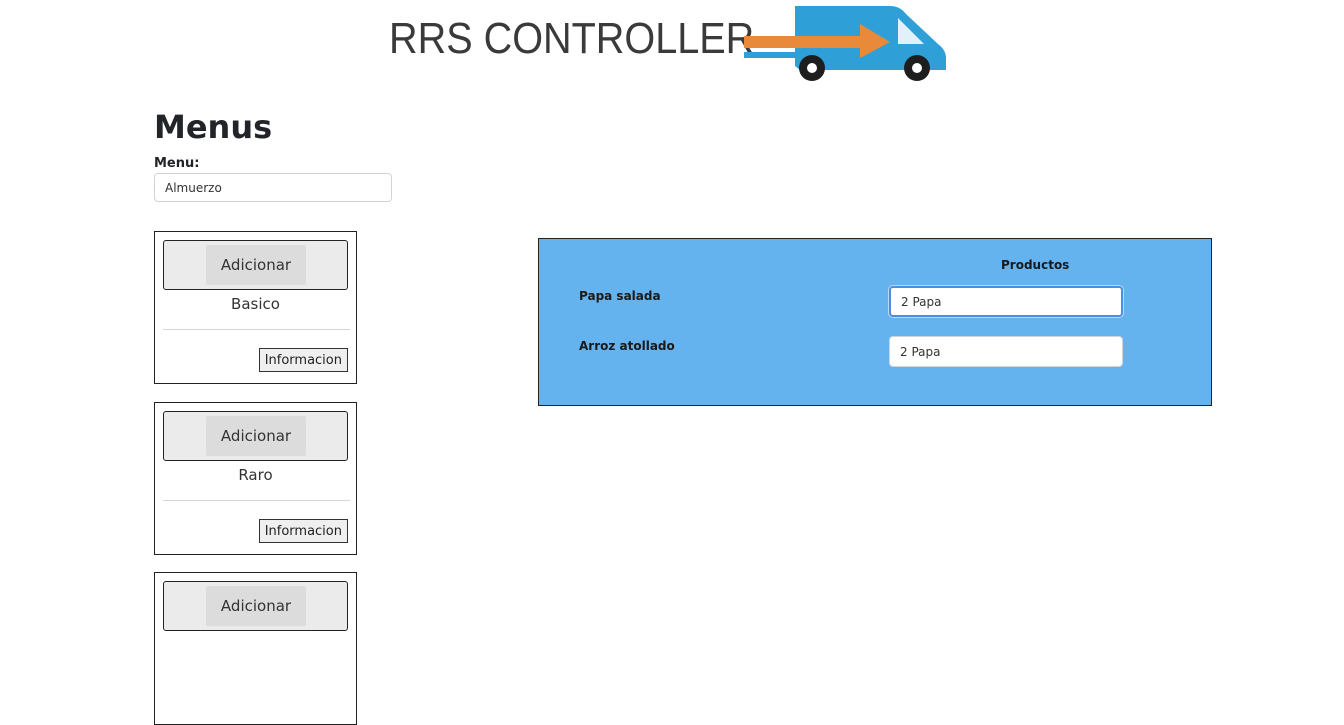  What do you see at coordinates (620, 296) in the screenshot?
I see `product-label: Papa salada` at bounding box center [620, 296].